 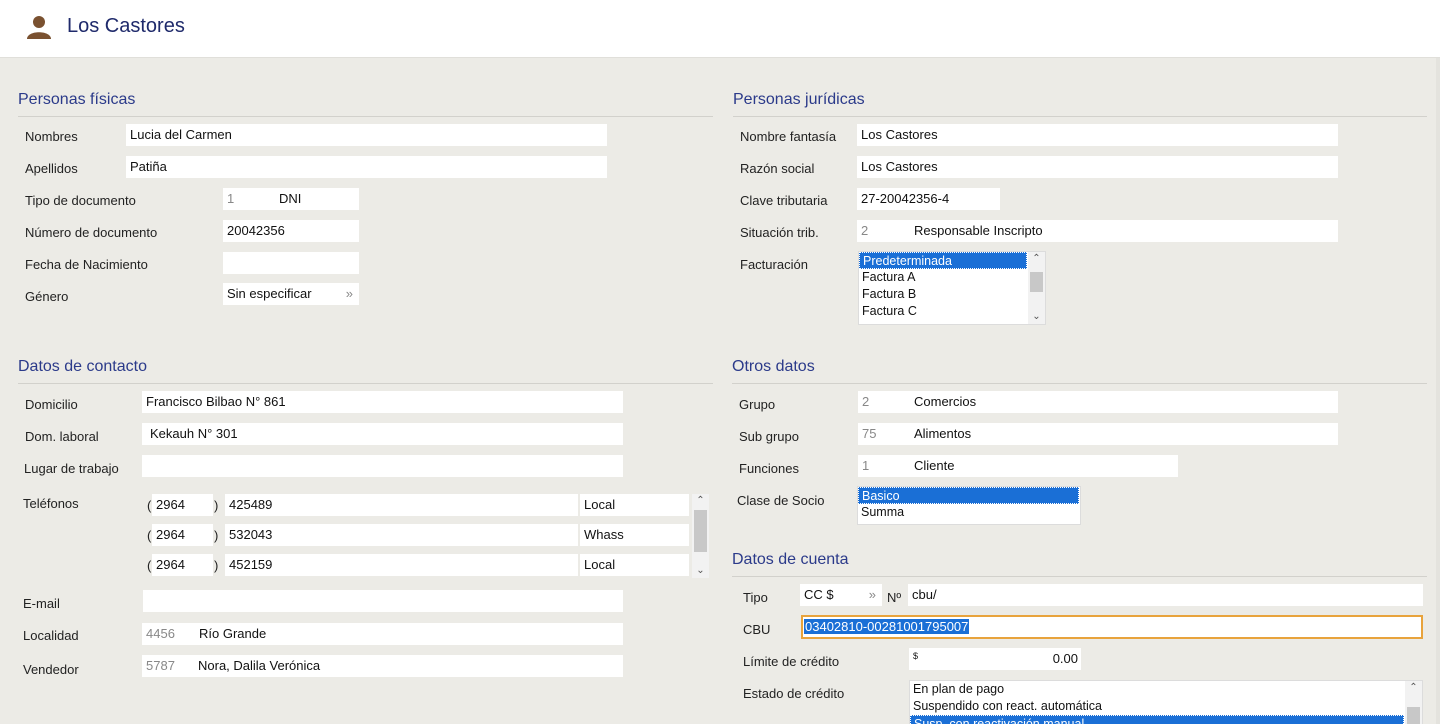 I want to click on list-item: Factura A, so click(x=952, y=277).